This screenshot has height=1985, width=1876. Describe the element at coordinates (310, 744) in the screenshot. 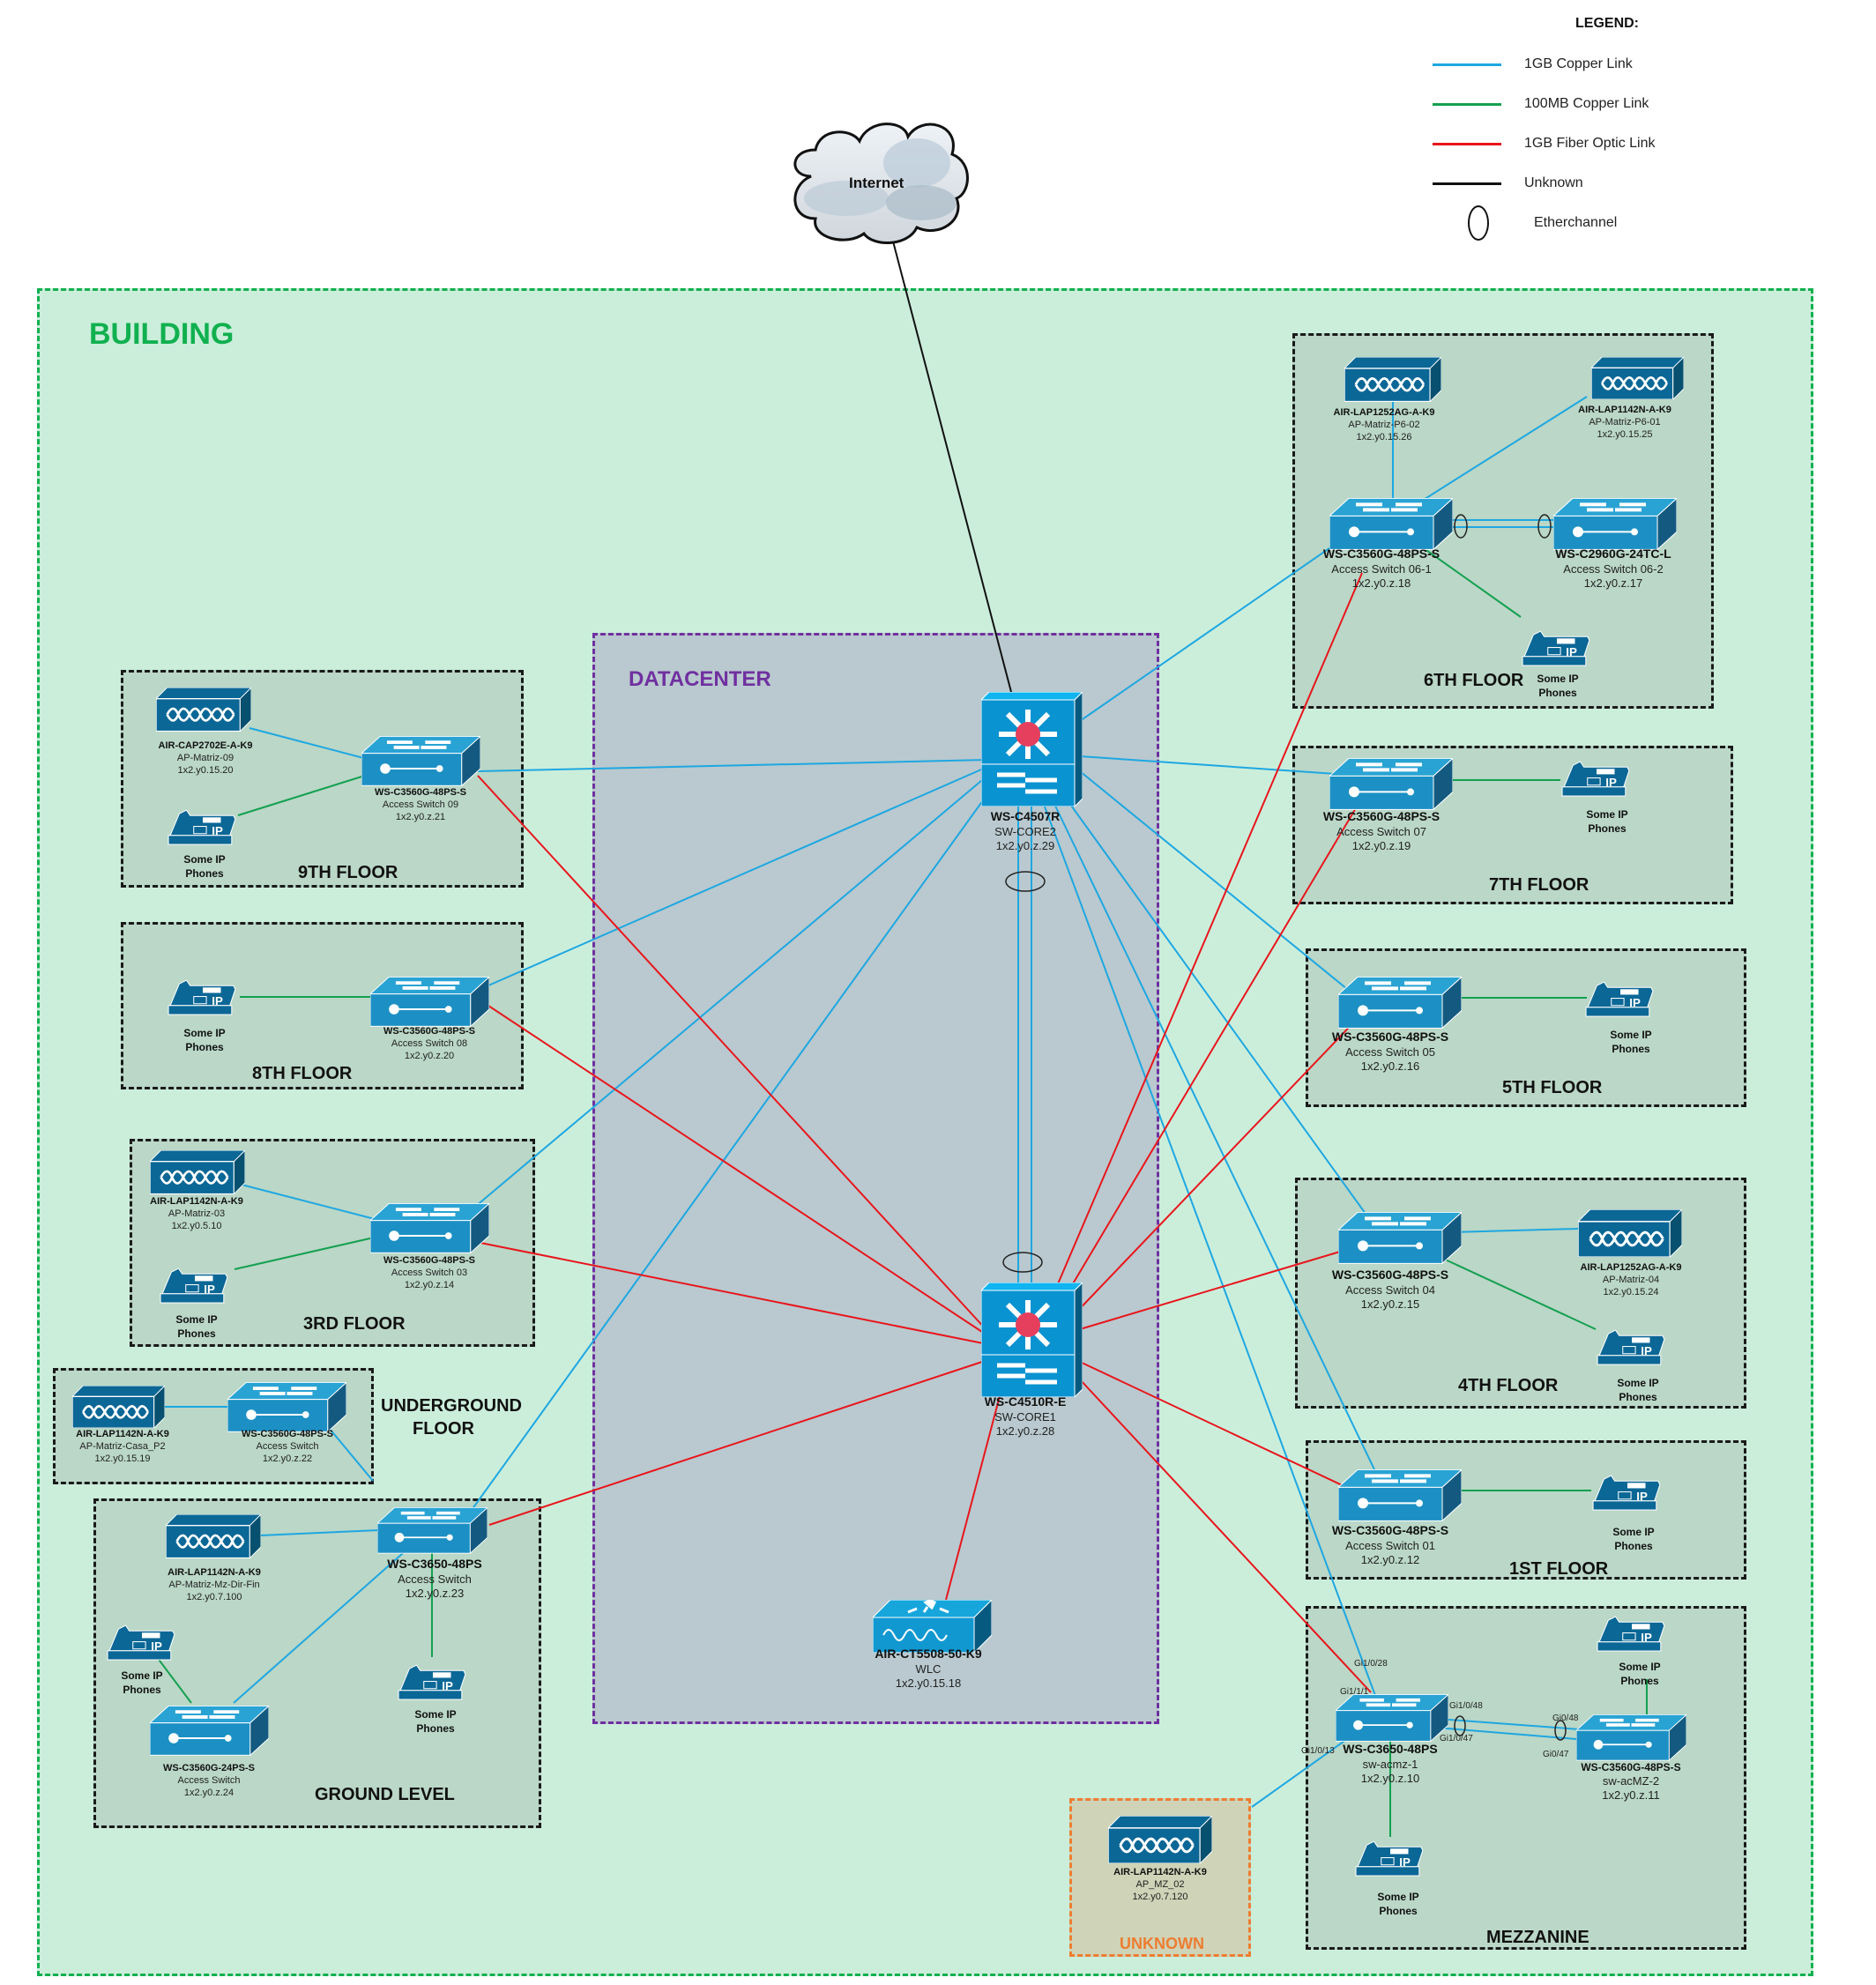

I see `link-ap09-to-sw09` at that location.